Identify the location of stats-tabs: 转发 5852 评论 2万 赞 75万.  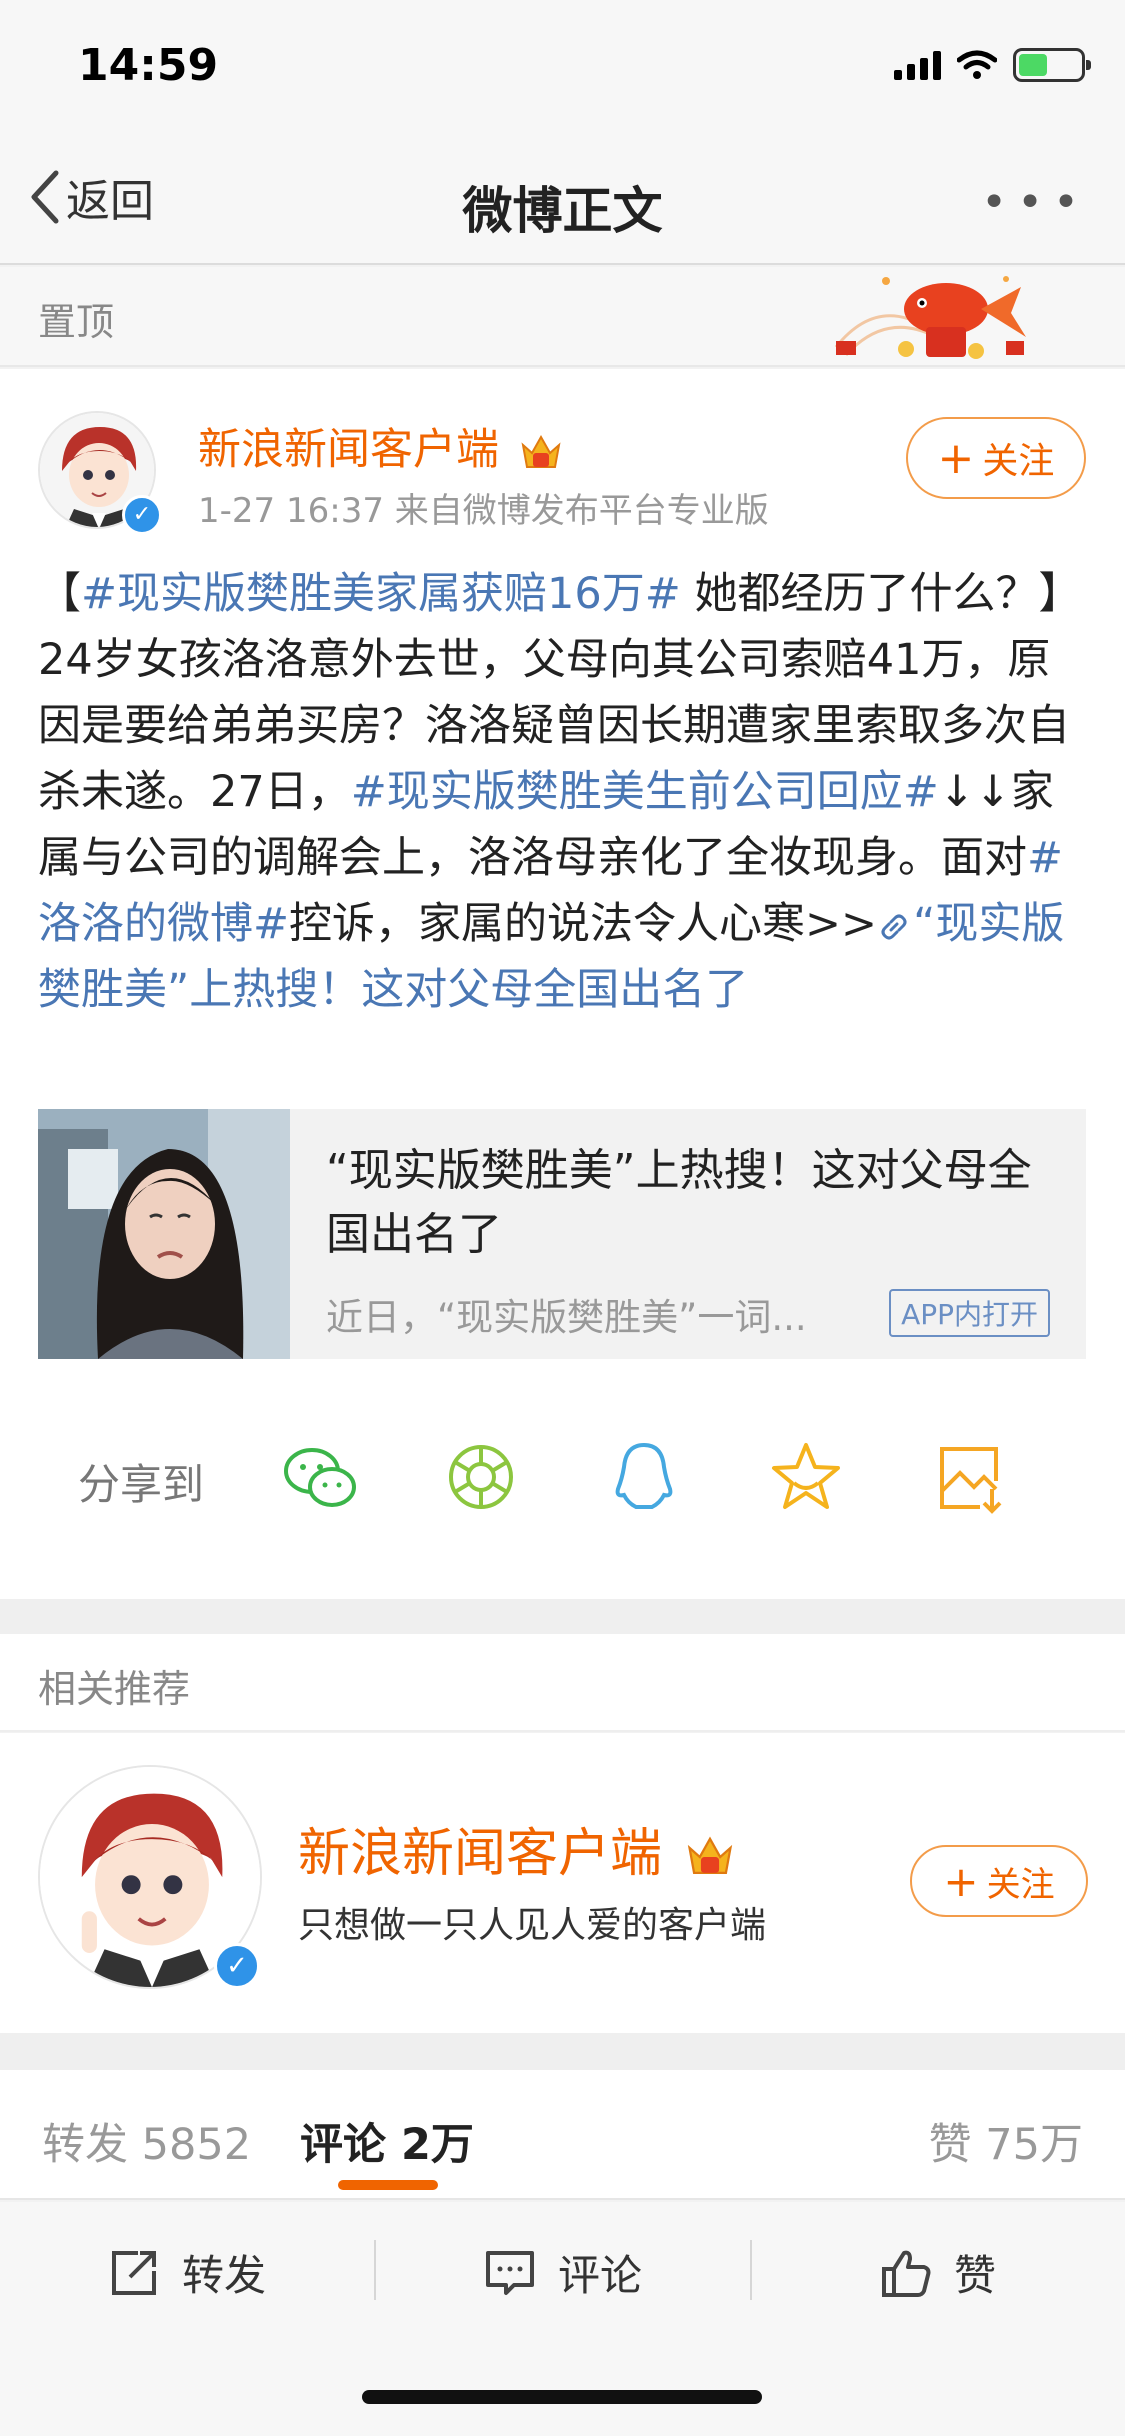
(562, 2135).